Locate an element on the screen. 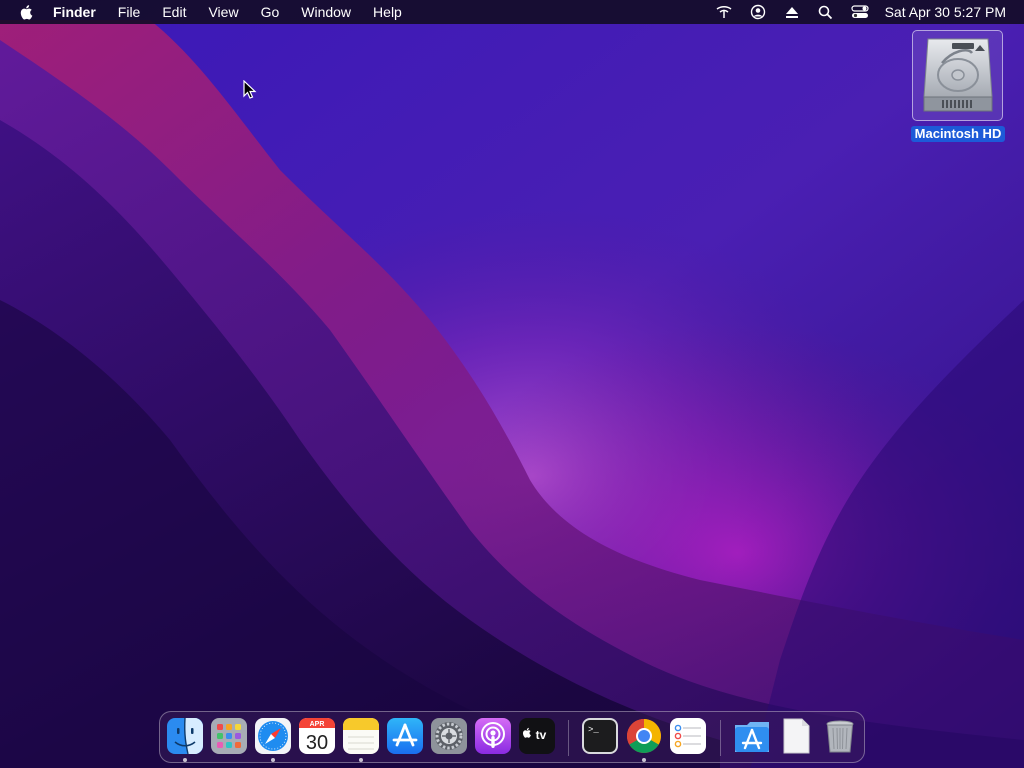  dock-app-store is located at coordinates (405, 736).